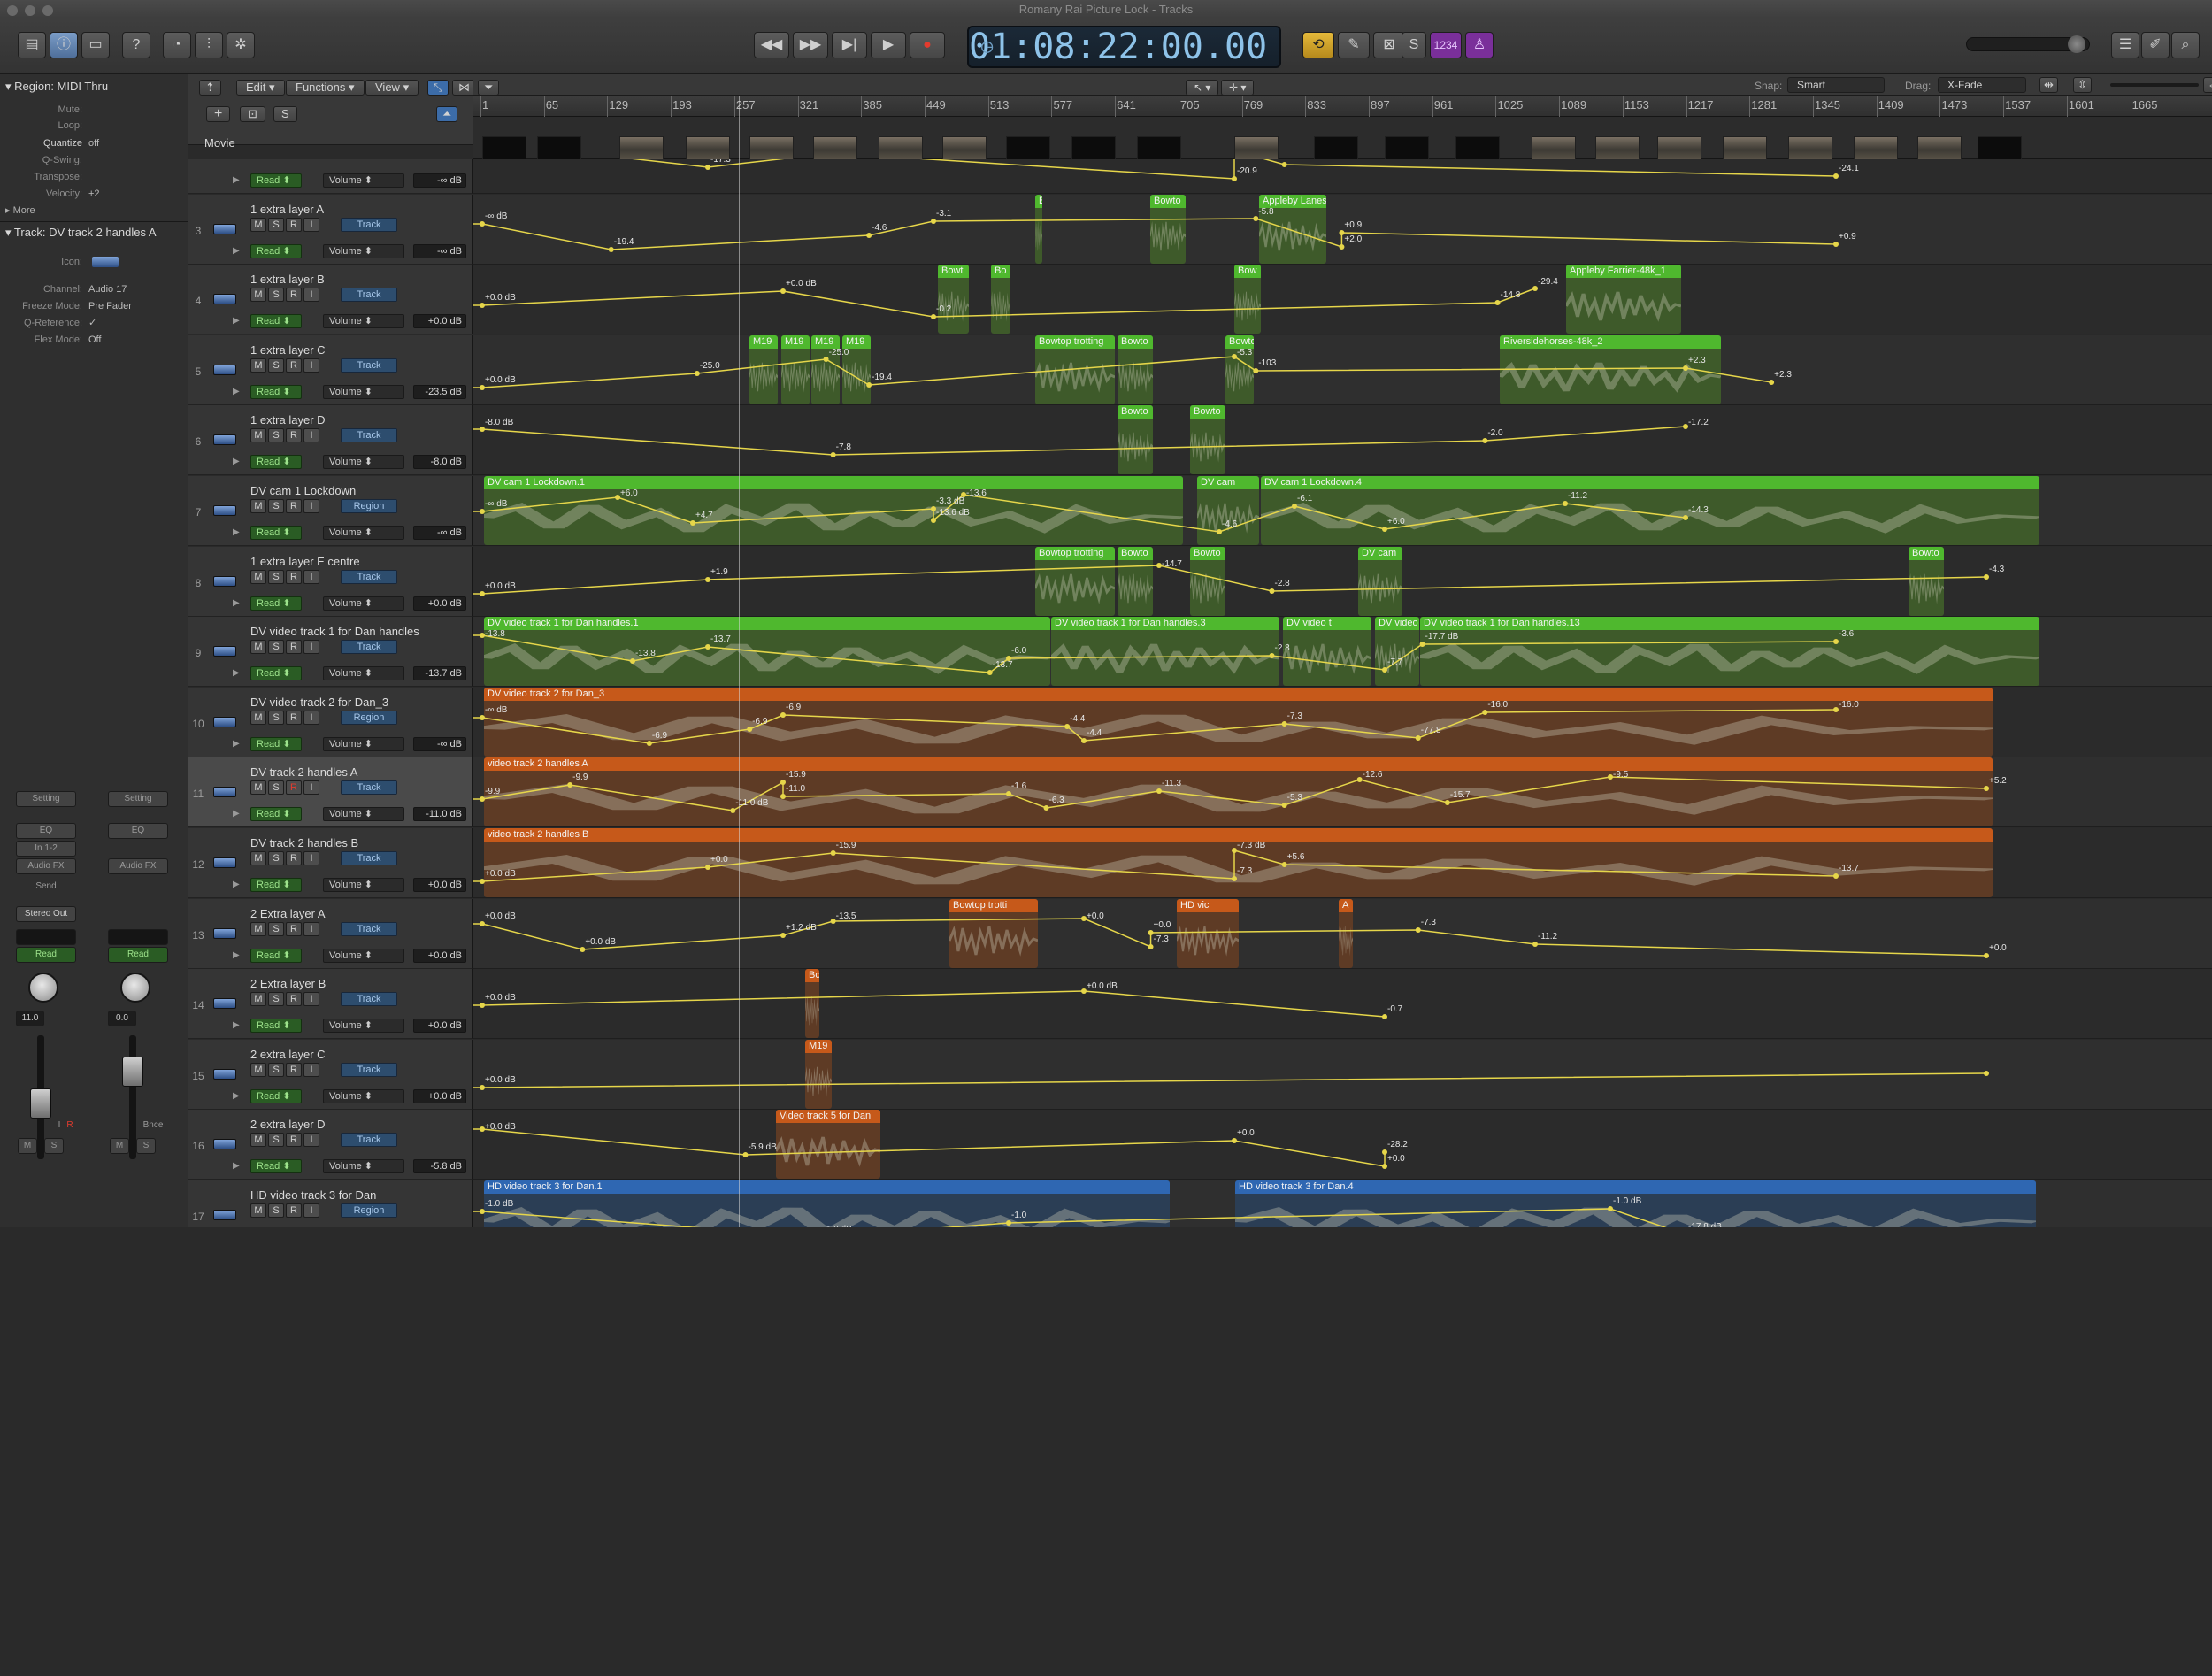  I want to click on inspector-row: Icon:, so click(91, 262).